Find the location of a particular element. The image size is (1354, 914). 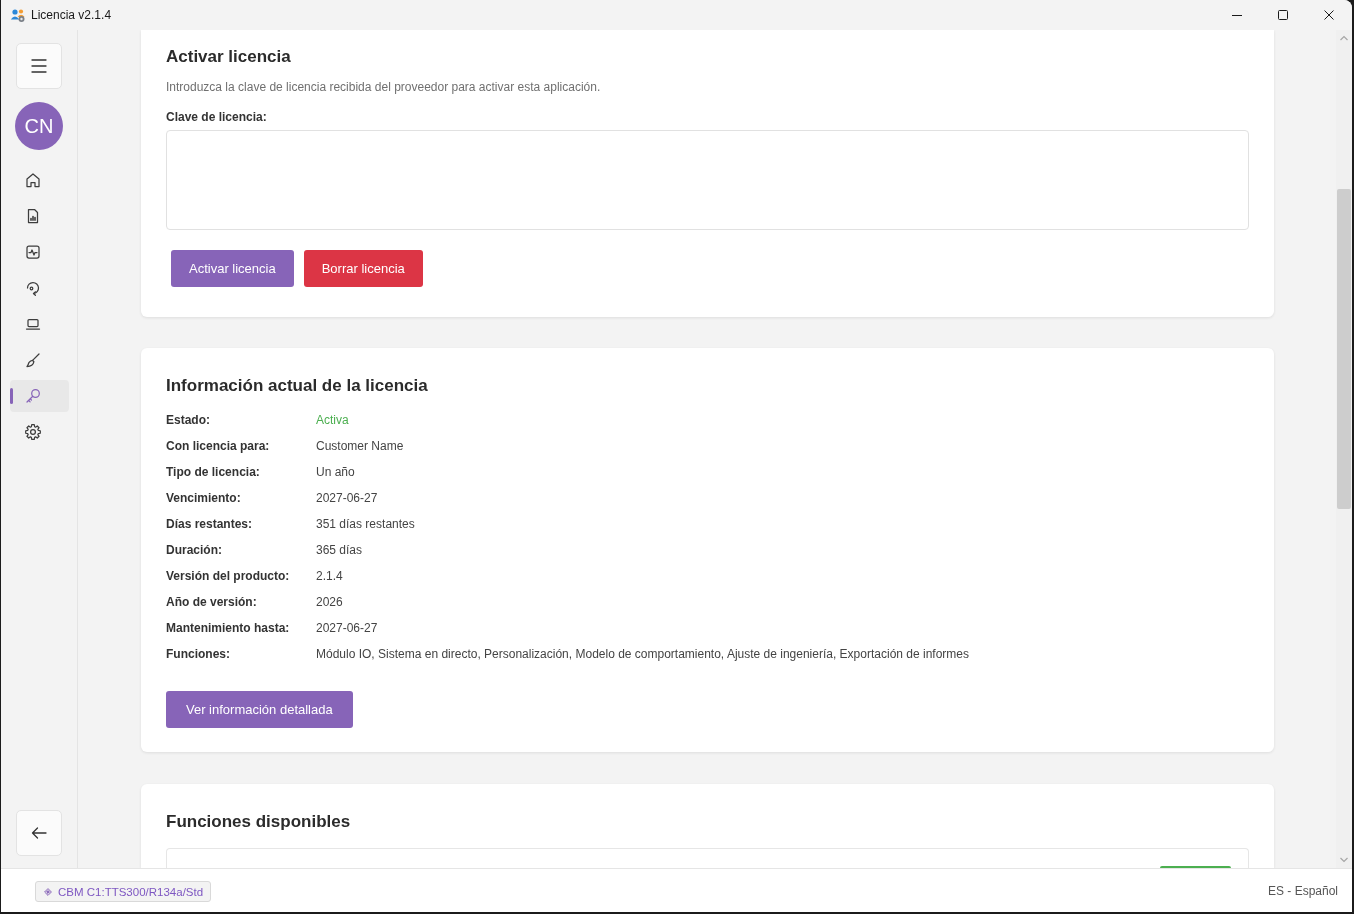

user-avatar: CN is located at coordinates (39, 126).